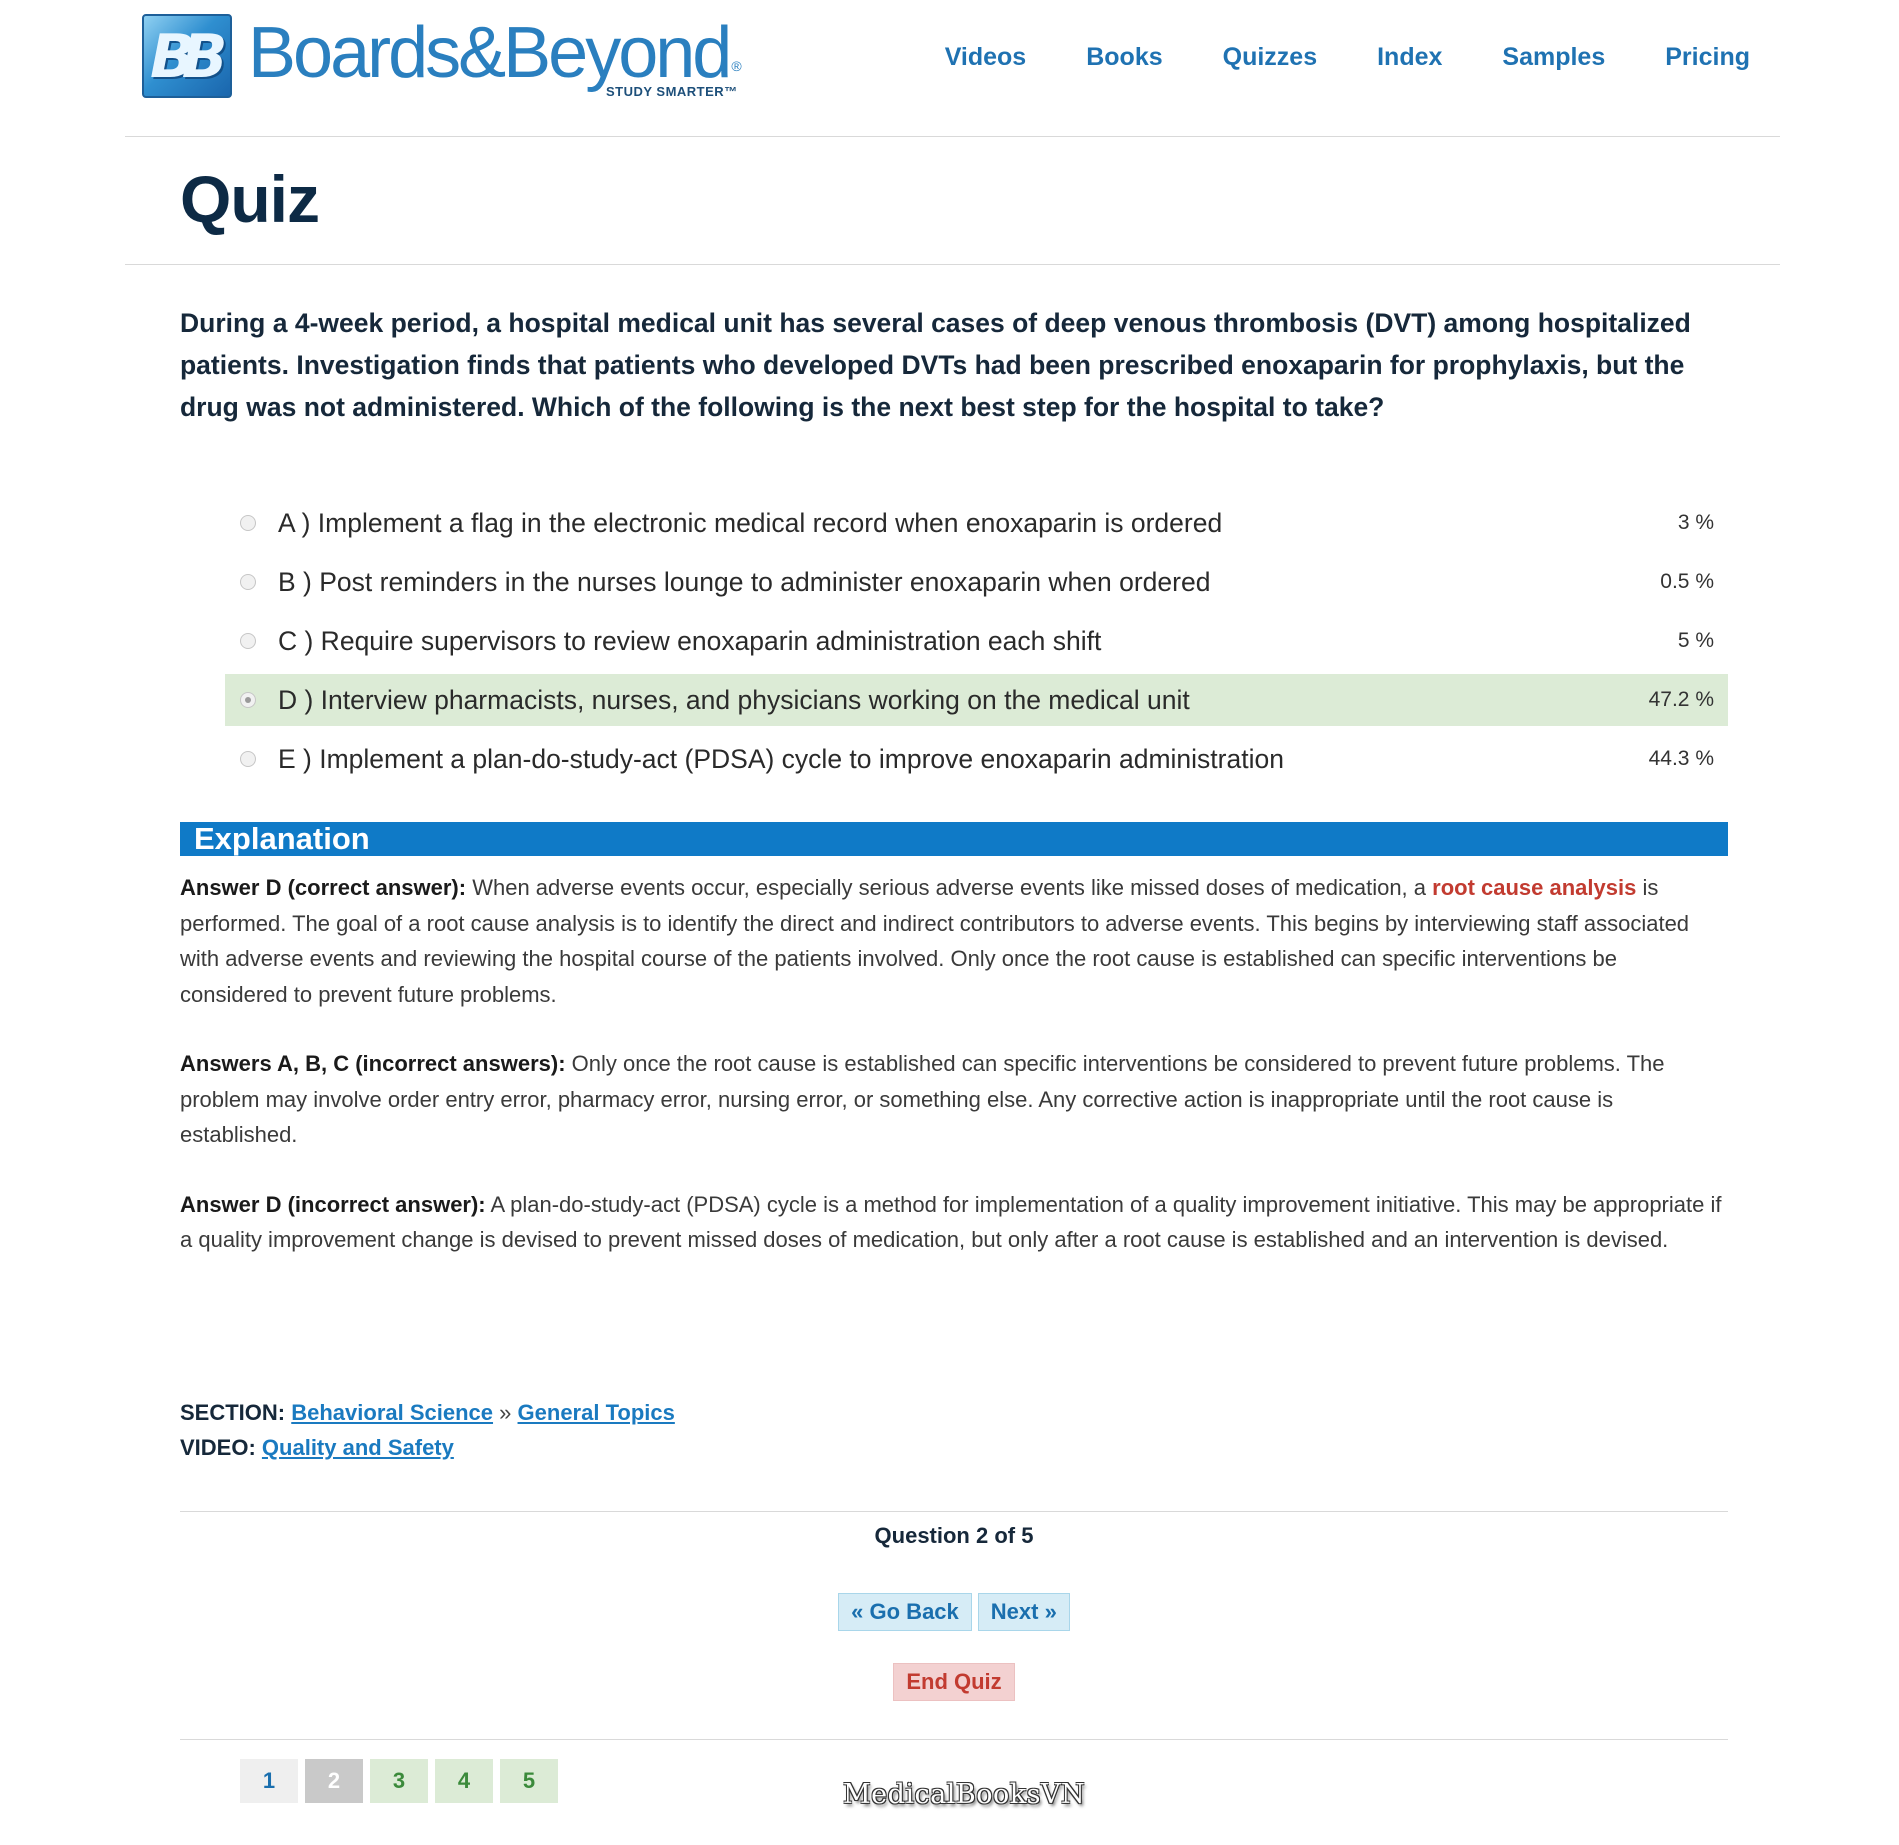 This screenshot has height=1845, width=1899. I want to click on nav-videos: Videos, so click(986, 57).